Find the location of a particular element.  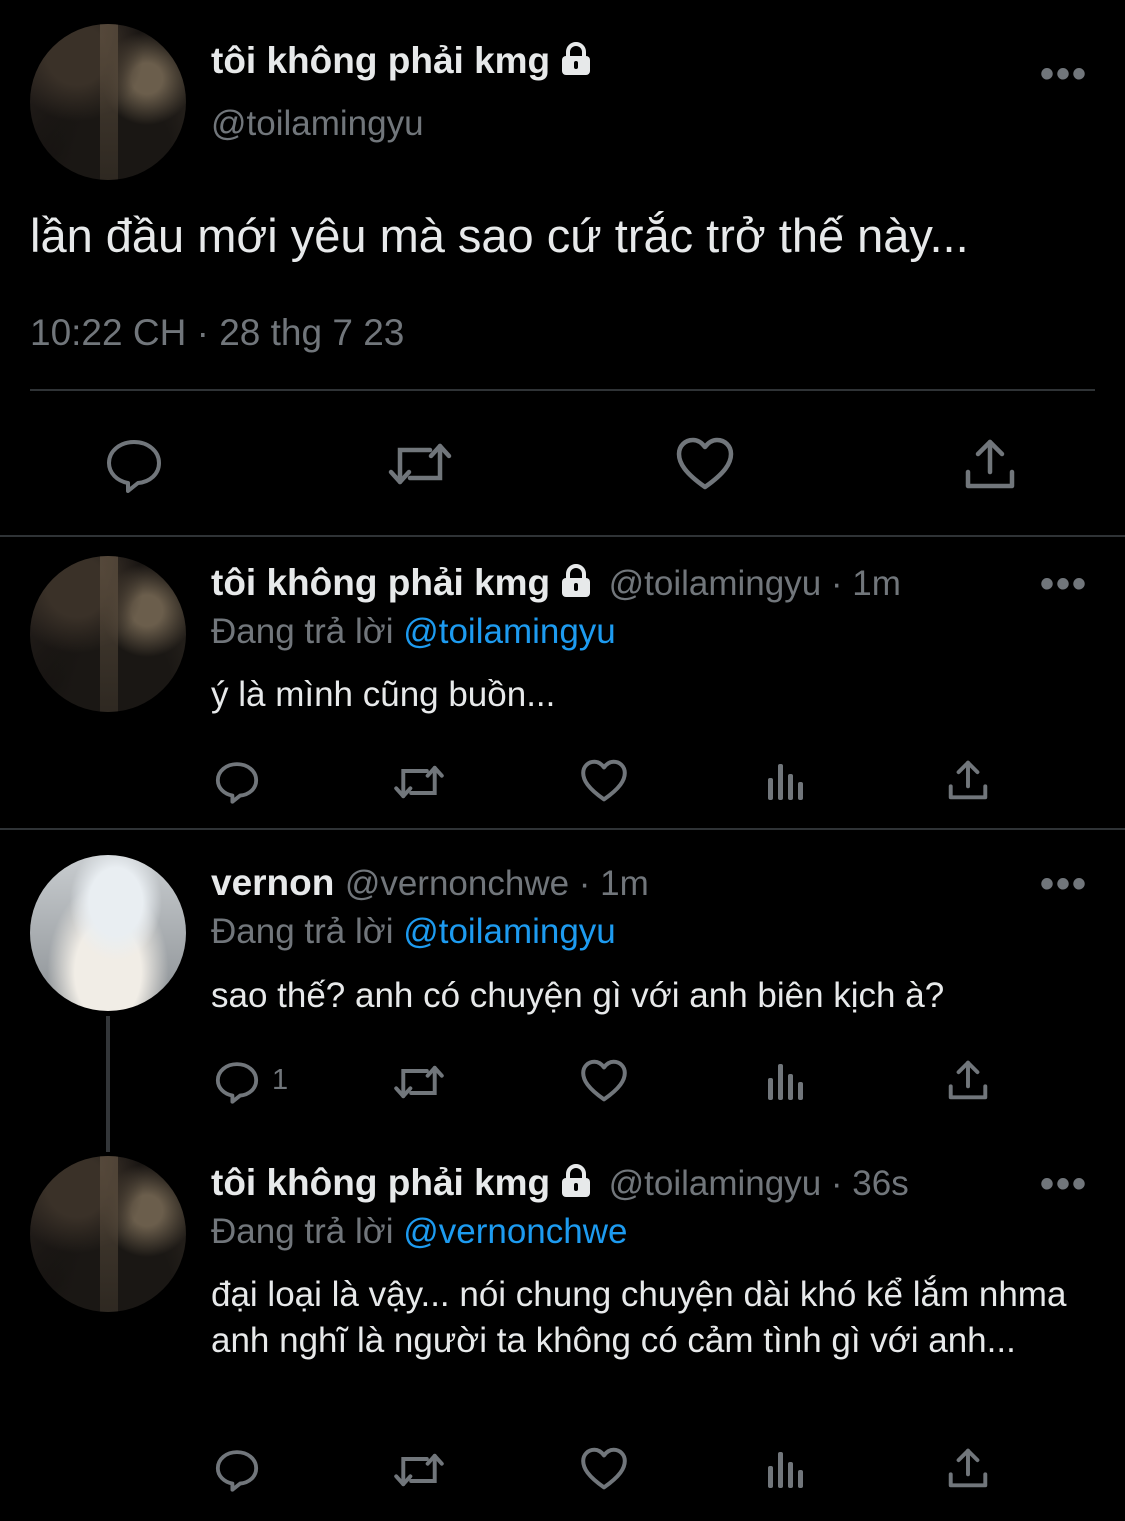

display-name: vernon is located at coordinates (272, 882).